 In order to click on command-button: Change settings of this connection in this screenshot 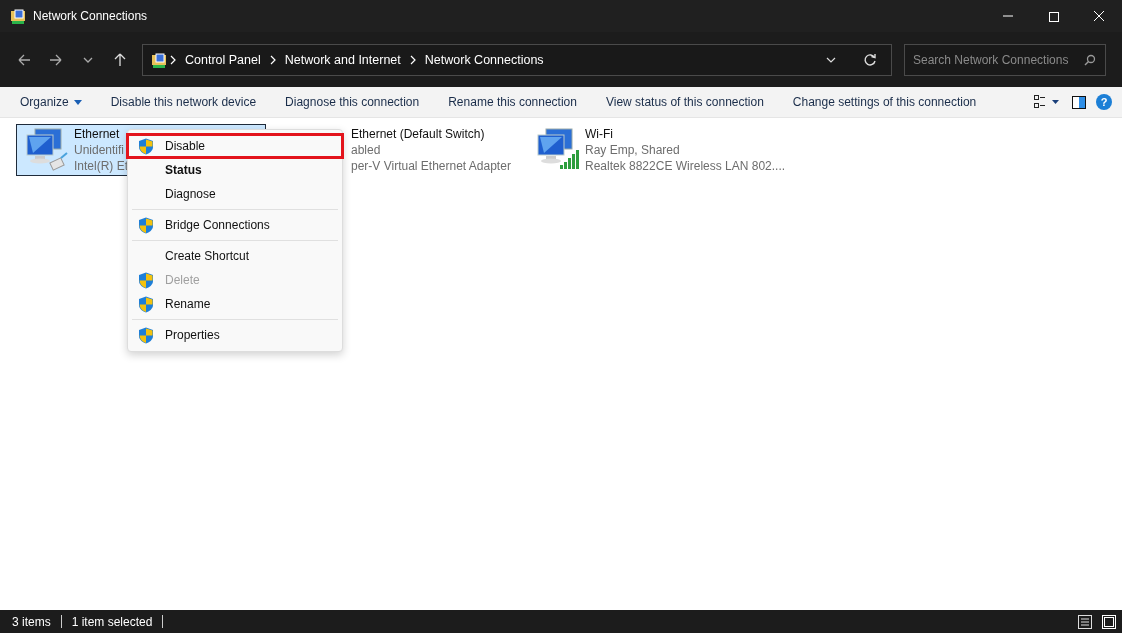, I will do `click(884, 102)`.